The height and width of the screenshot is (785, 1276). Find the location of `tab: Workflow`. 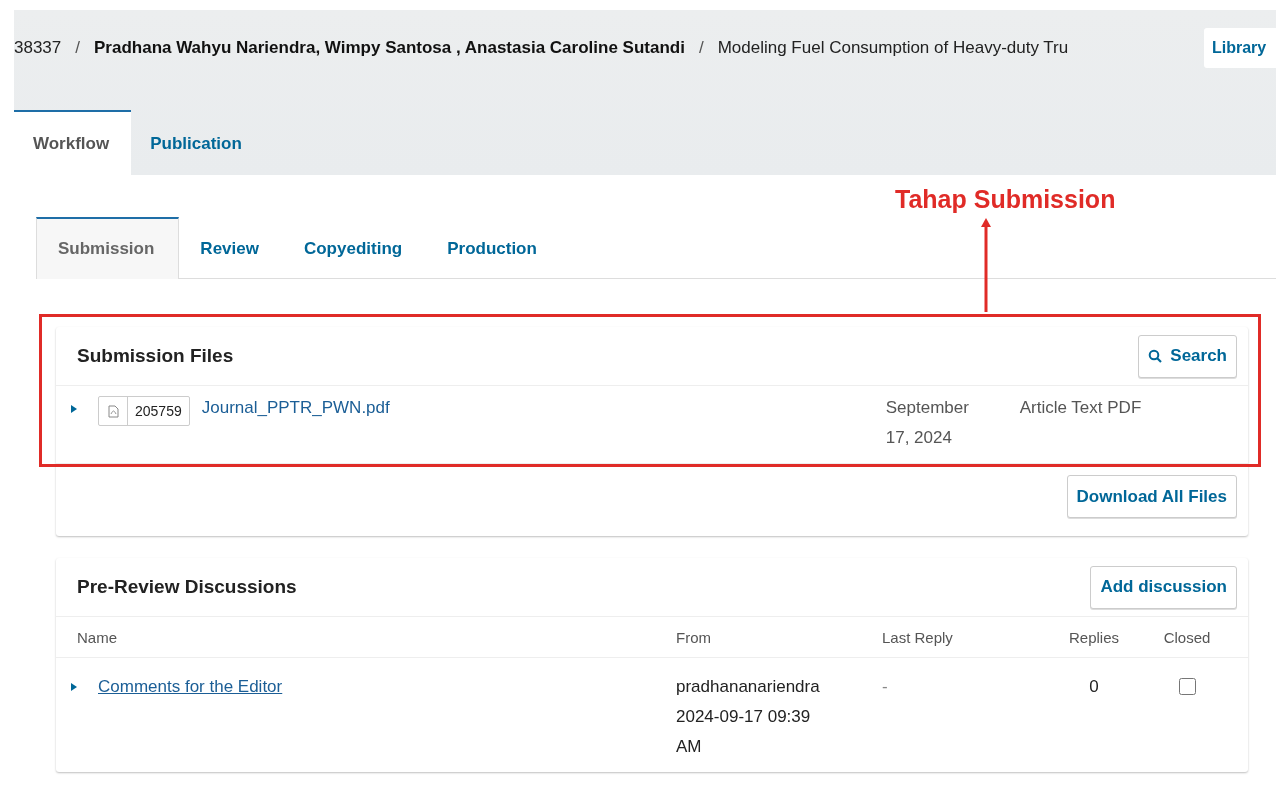

tab: Workflow is located at coordinates (73, 142).